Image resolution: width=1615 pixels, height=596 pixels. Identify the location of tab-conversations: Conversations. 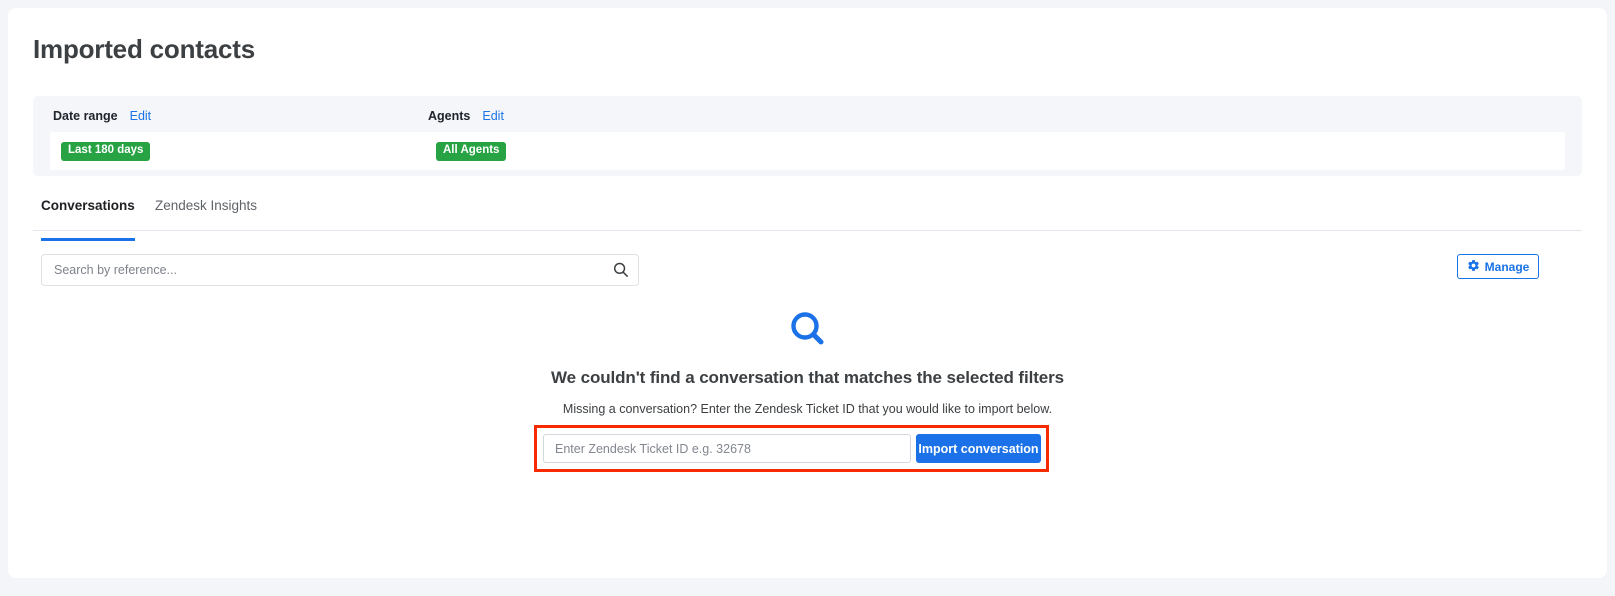
(88, 219).